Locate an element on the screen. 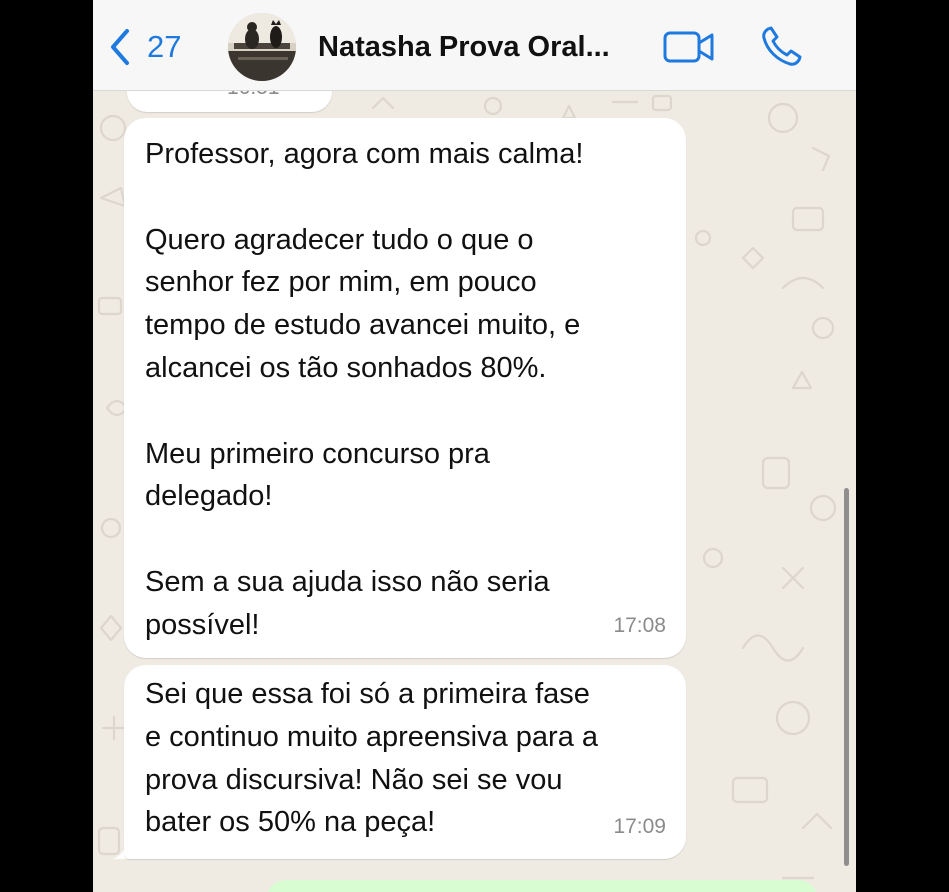 The height and width of the screenshot is (892, 949). contact-avatar is located at coordinates (262, 47).